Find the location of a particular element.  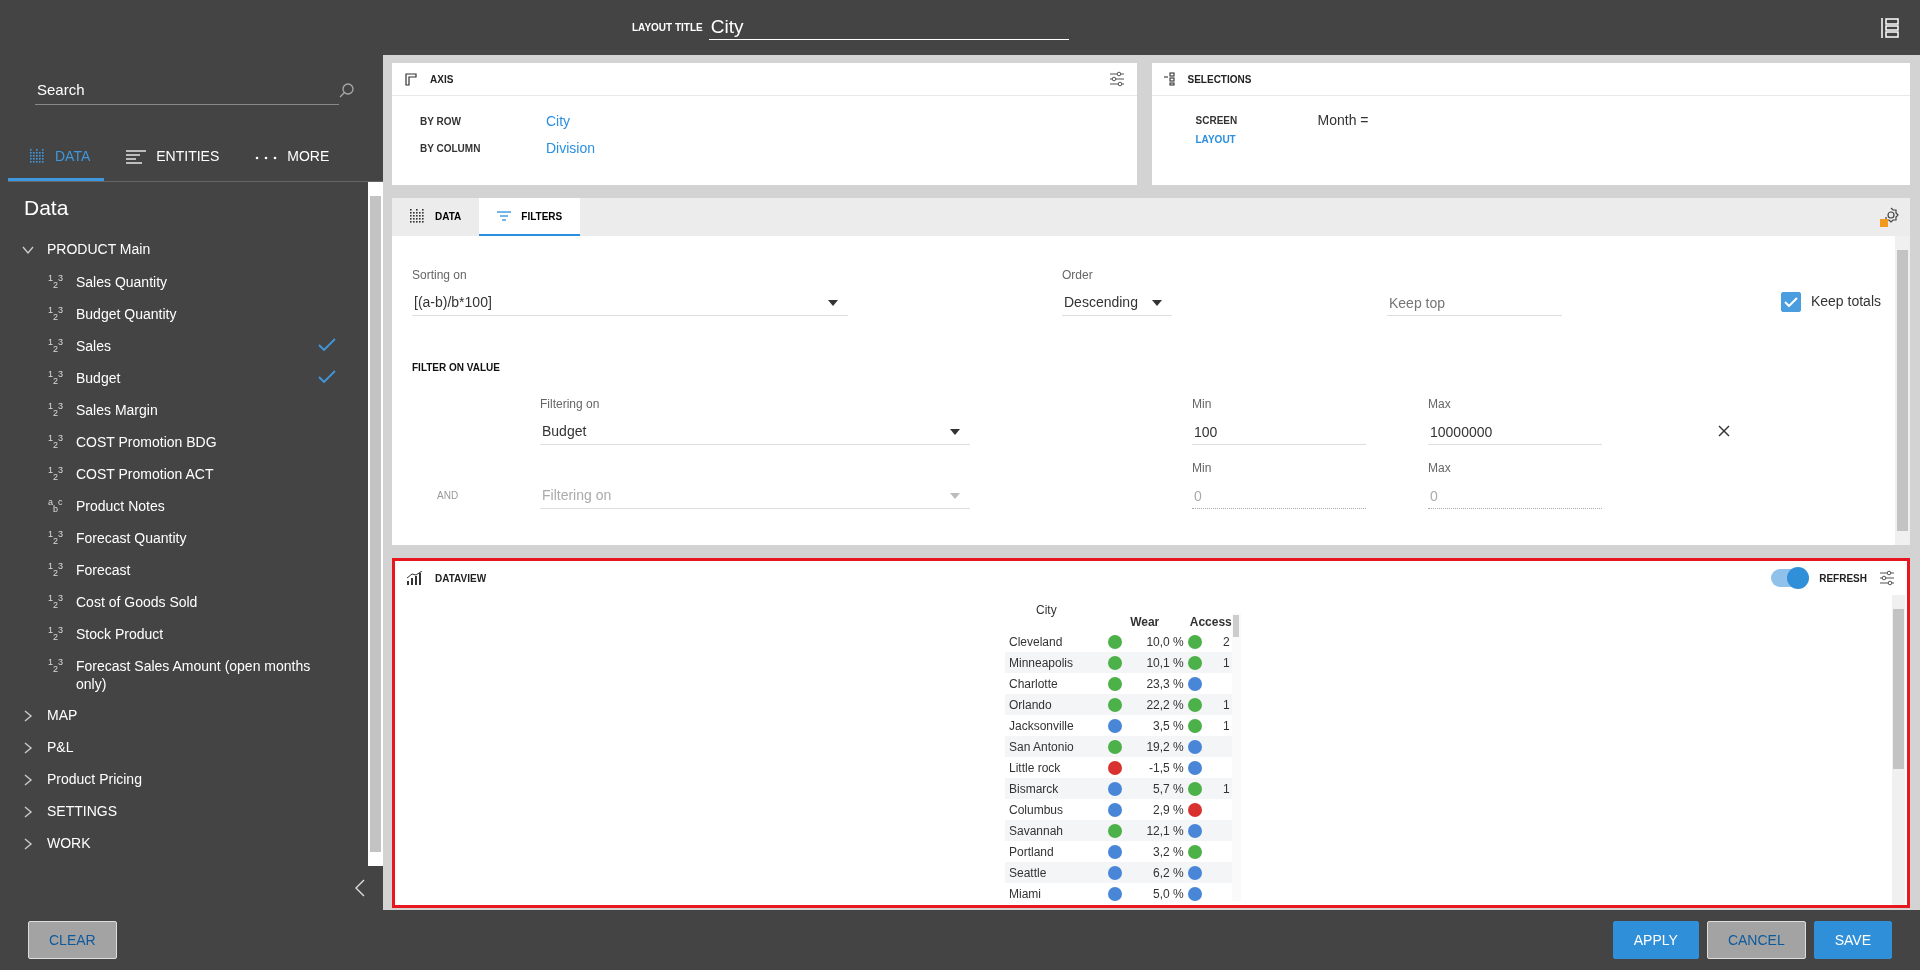

tree-group: WORK is located at coordinates (69, 843).